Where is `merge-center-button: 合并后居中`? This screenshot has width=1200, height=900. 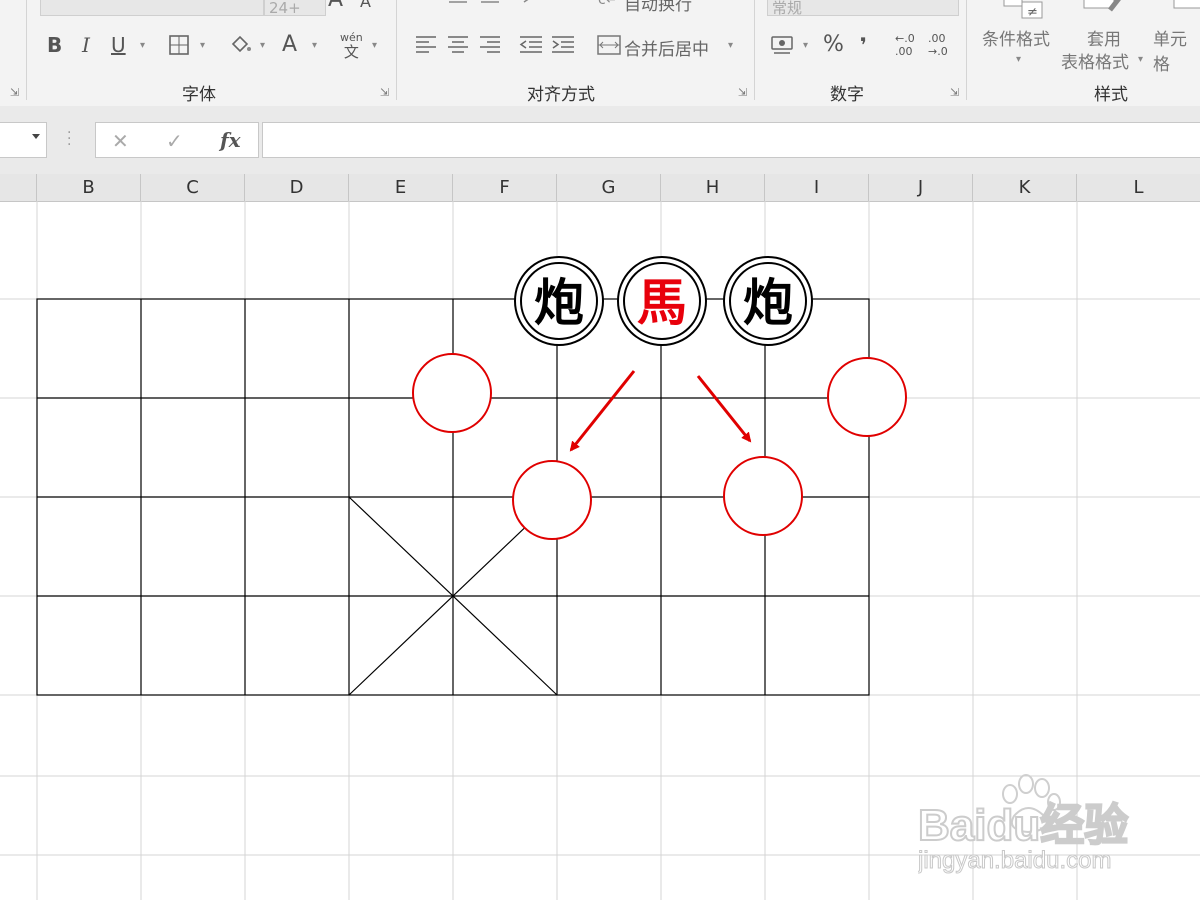
merge-center-button: 合并后居中 is located at coordinates (666, 47).